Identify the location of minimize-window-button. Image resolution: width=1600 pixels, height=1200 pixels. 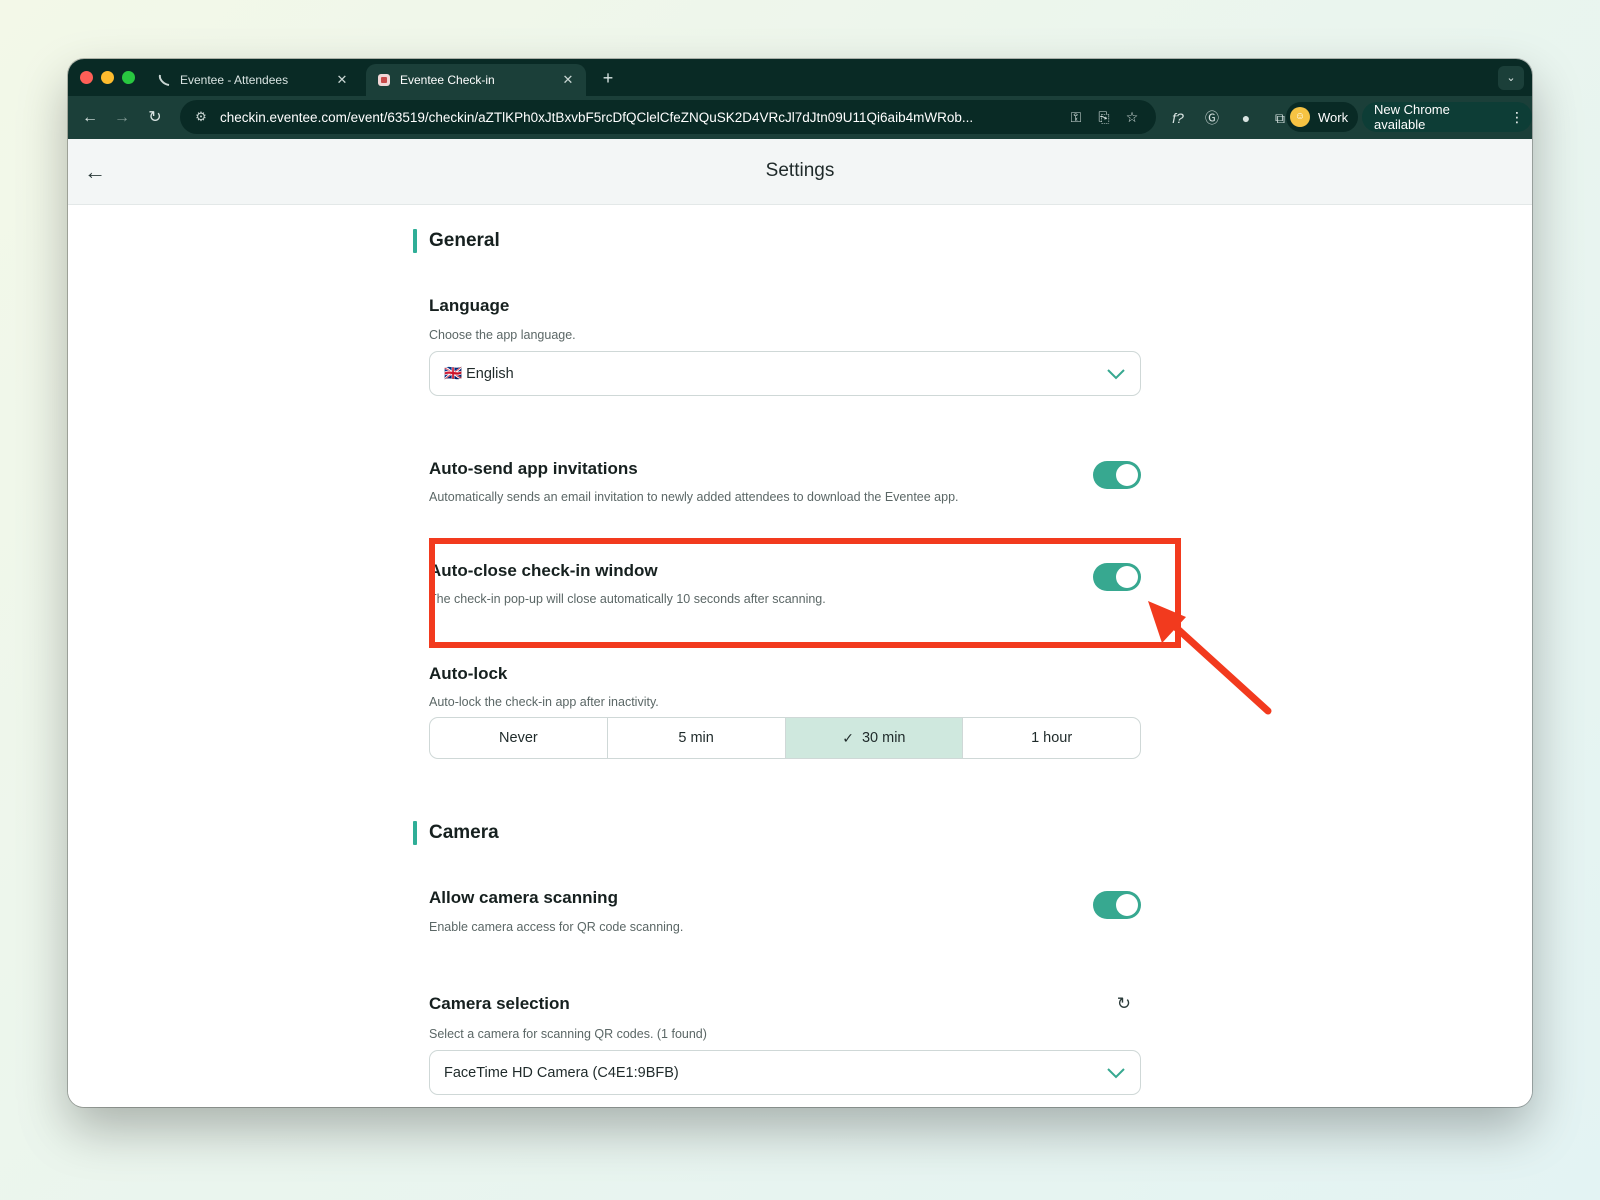
(107, 77).